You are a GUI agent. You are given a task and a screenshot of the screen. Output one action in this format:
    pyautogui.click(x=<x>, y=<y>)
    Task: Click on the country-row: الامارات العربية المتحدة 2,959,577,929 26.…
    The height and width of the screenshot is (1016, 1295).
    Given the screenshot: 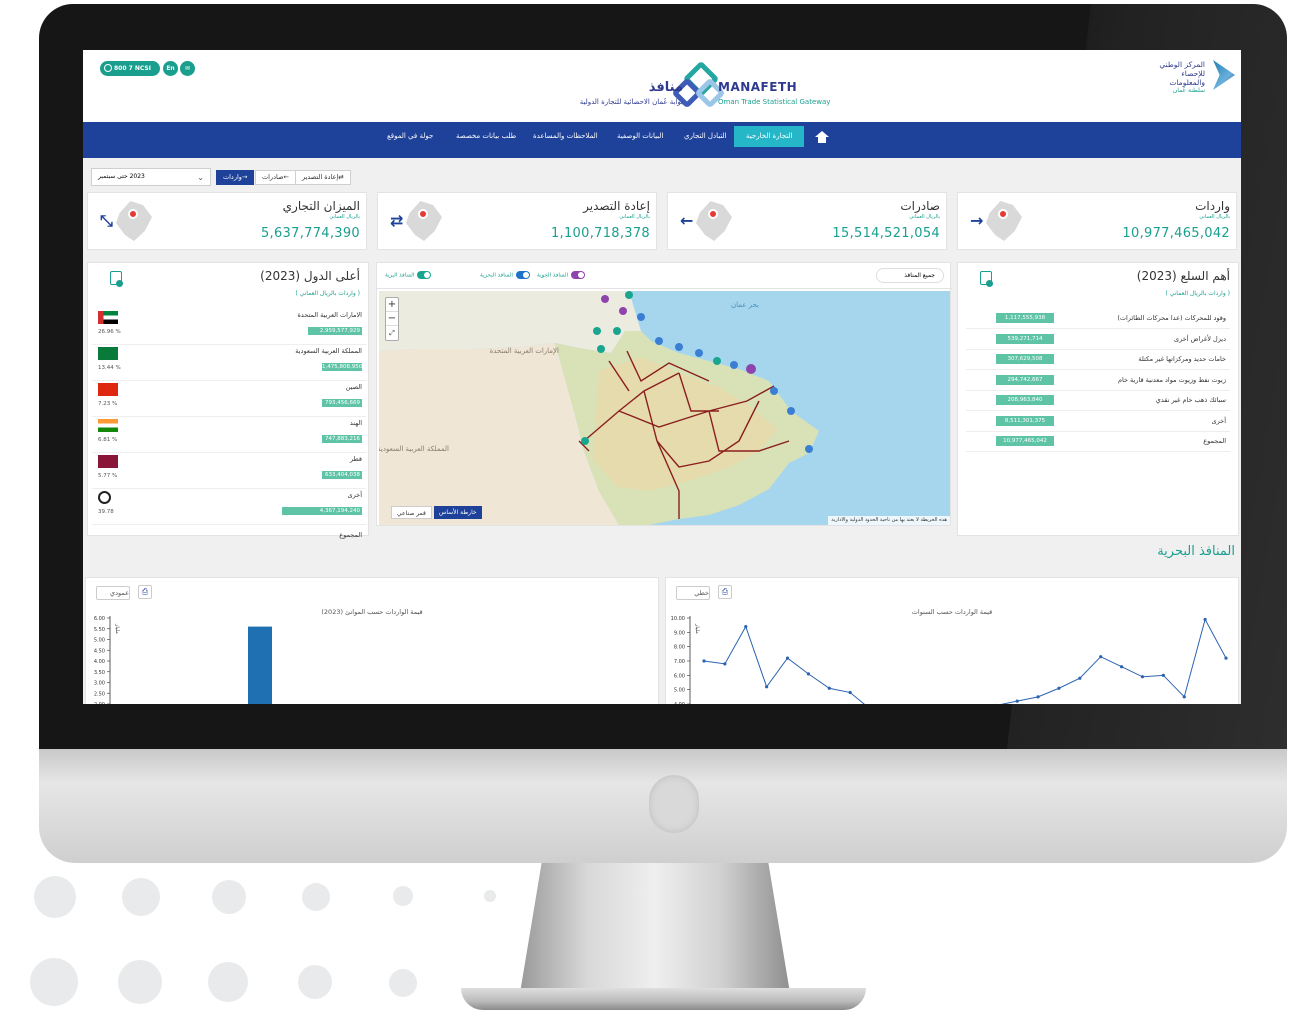 What is the action you would take?
    pyautogui.click(x=229, y=327)
    